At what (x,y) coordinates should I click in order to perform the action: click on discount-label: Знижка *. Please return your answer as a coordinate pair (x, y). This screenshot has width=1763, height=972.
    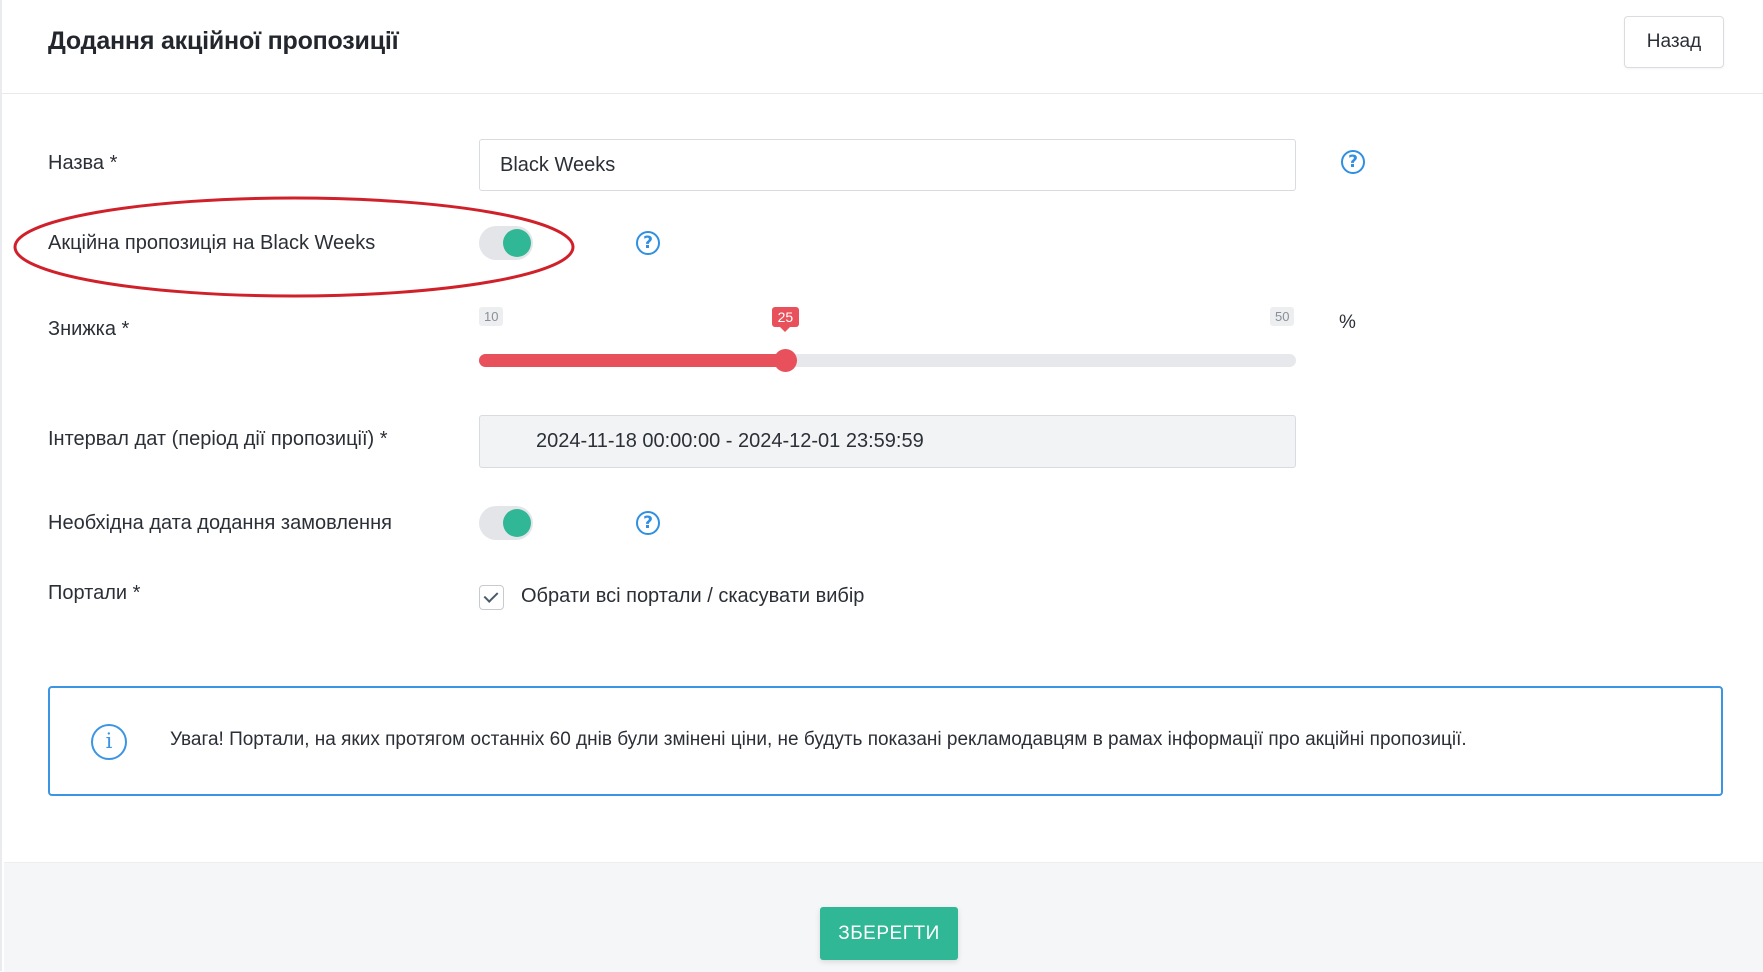
    Looking at the image, I should click on (89, 329).